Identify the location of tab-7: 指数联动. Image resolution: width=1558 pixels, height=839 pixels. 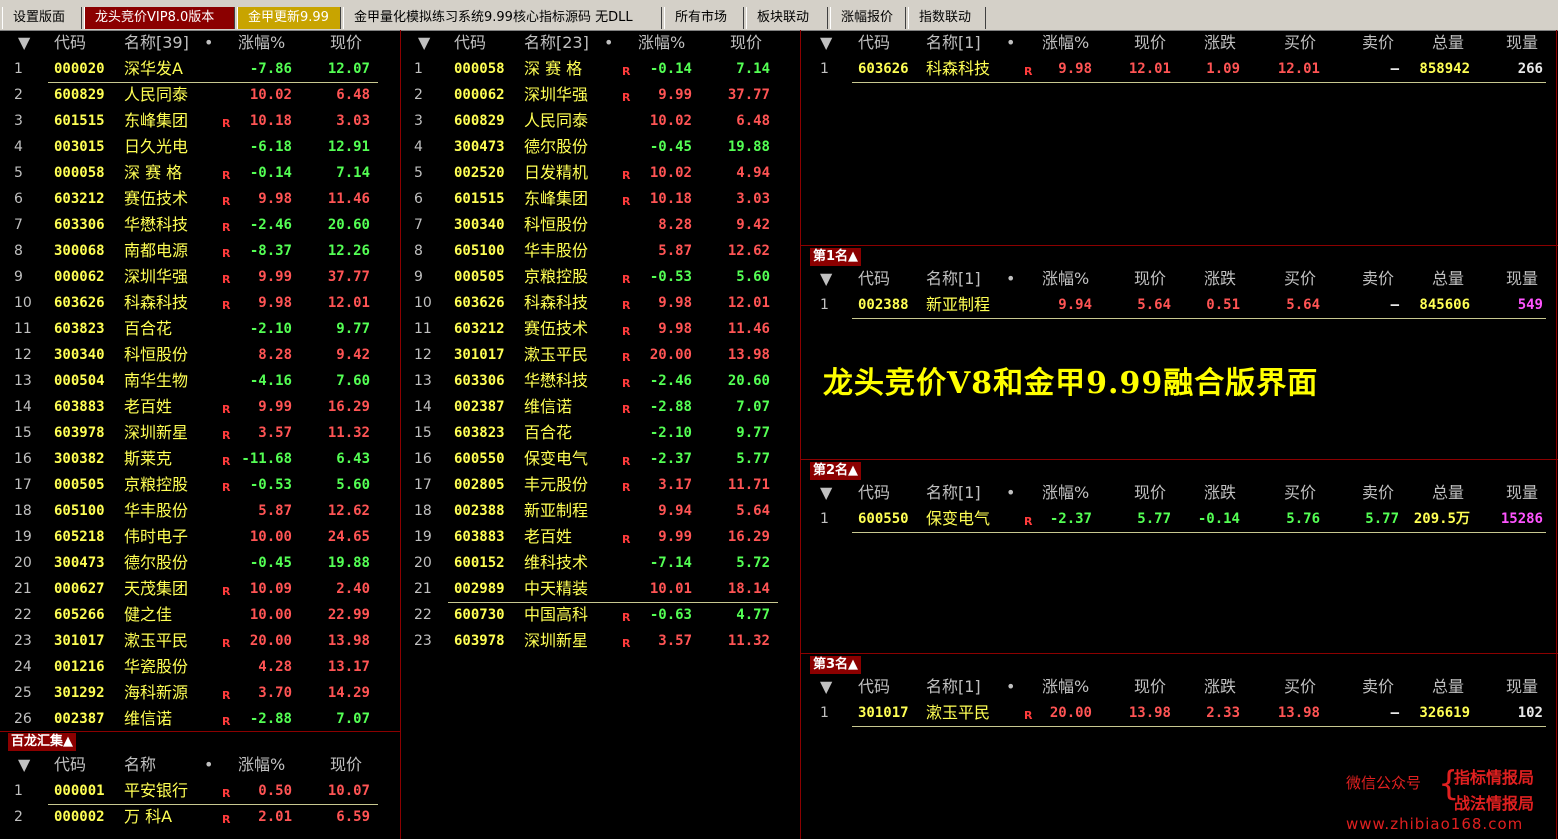
(947, 18).